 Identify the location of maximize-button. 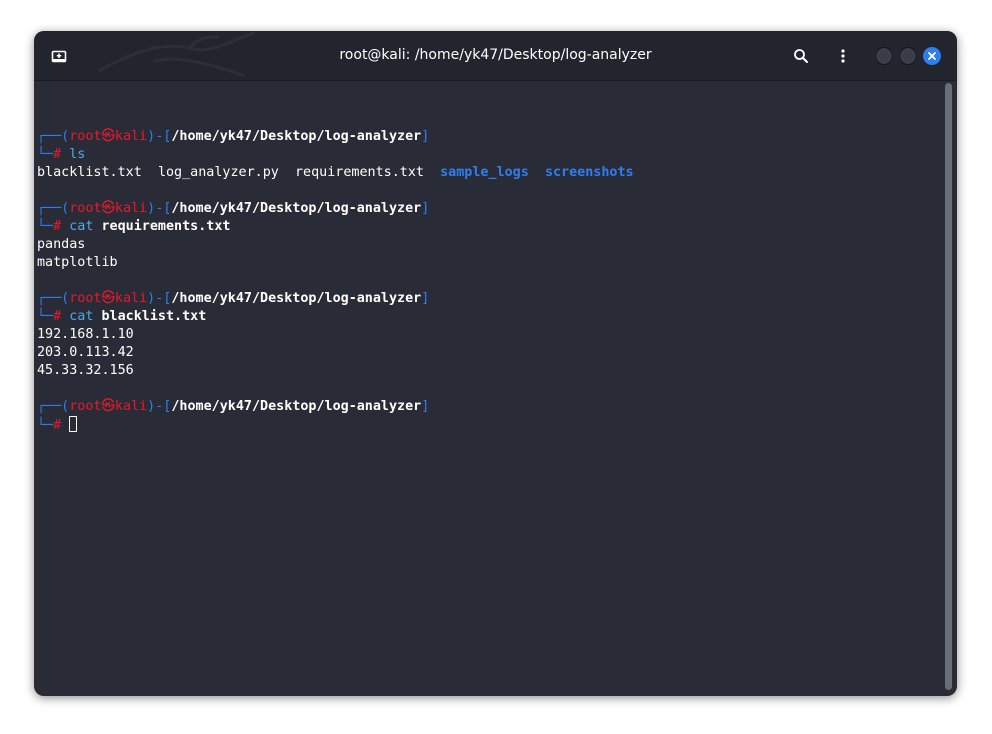
(908, 56).